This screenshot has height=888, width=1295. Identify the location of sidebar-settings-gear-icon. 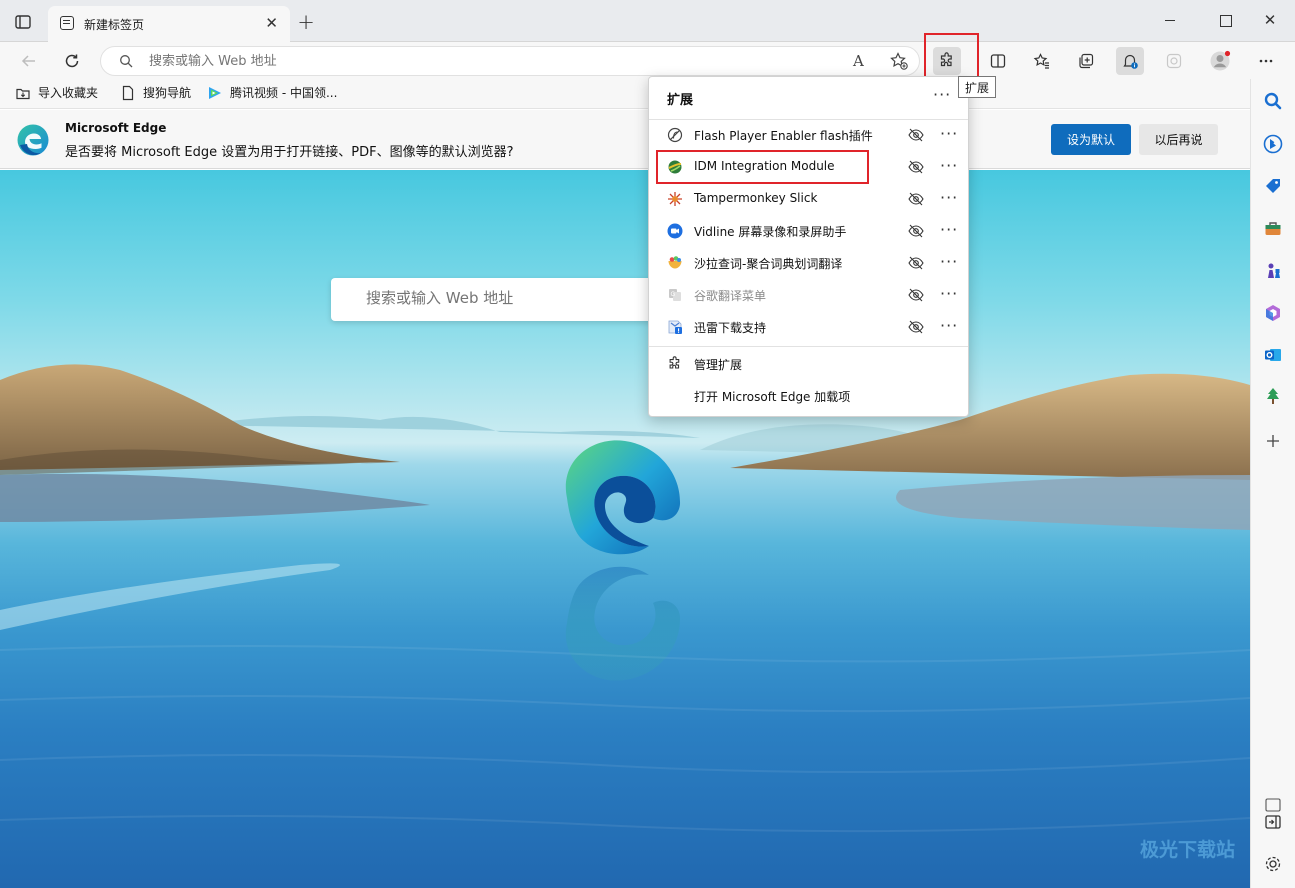
(1273, 864).